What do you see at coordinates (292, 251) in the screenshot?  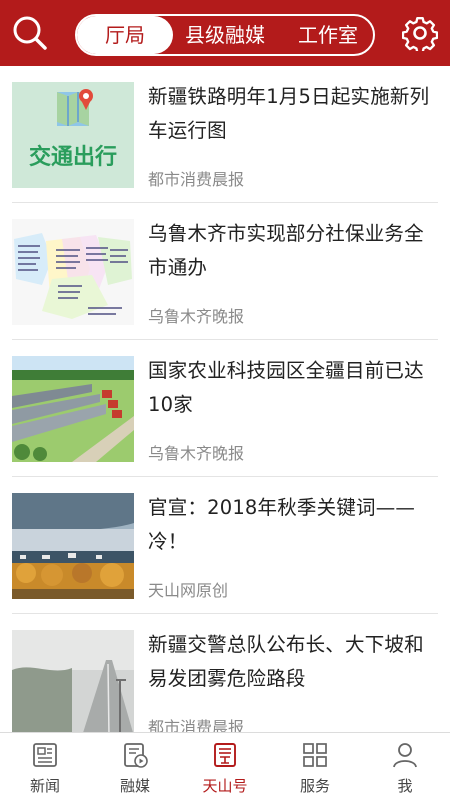 I see `news-title: 乌鲁木齐市实现部分社保业务全市通办` at bounding box center [292, 251].